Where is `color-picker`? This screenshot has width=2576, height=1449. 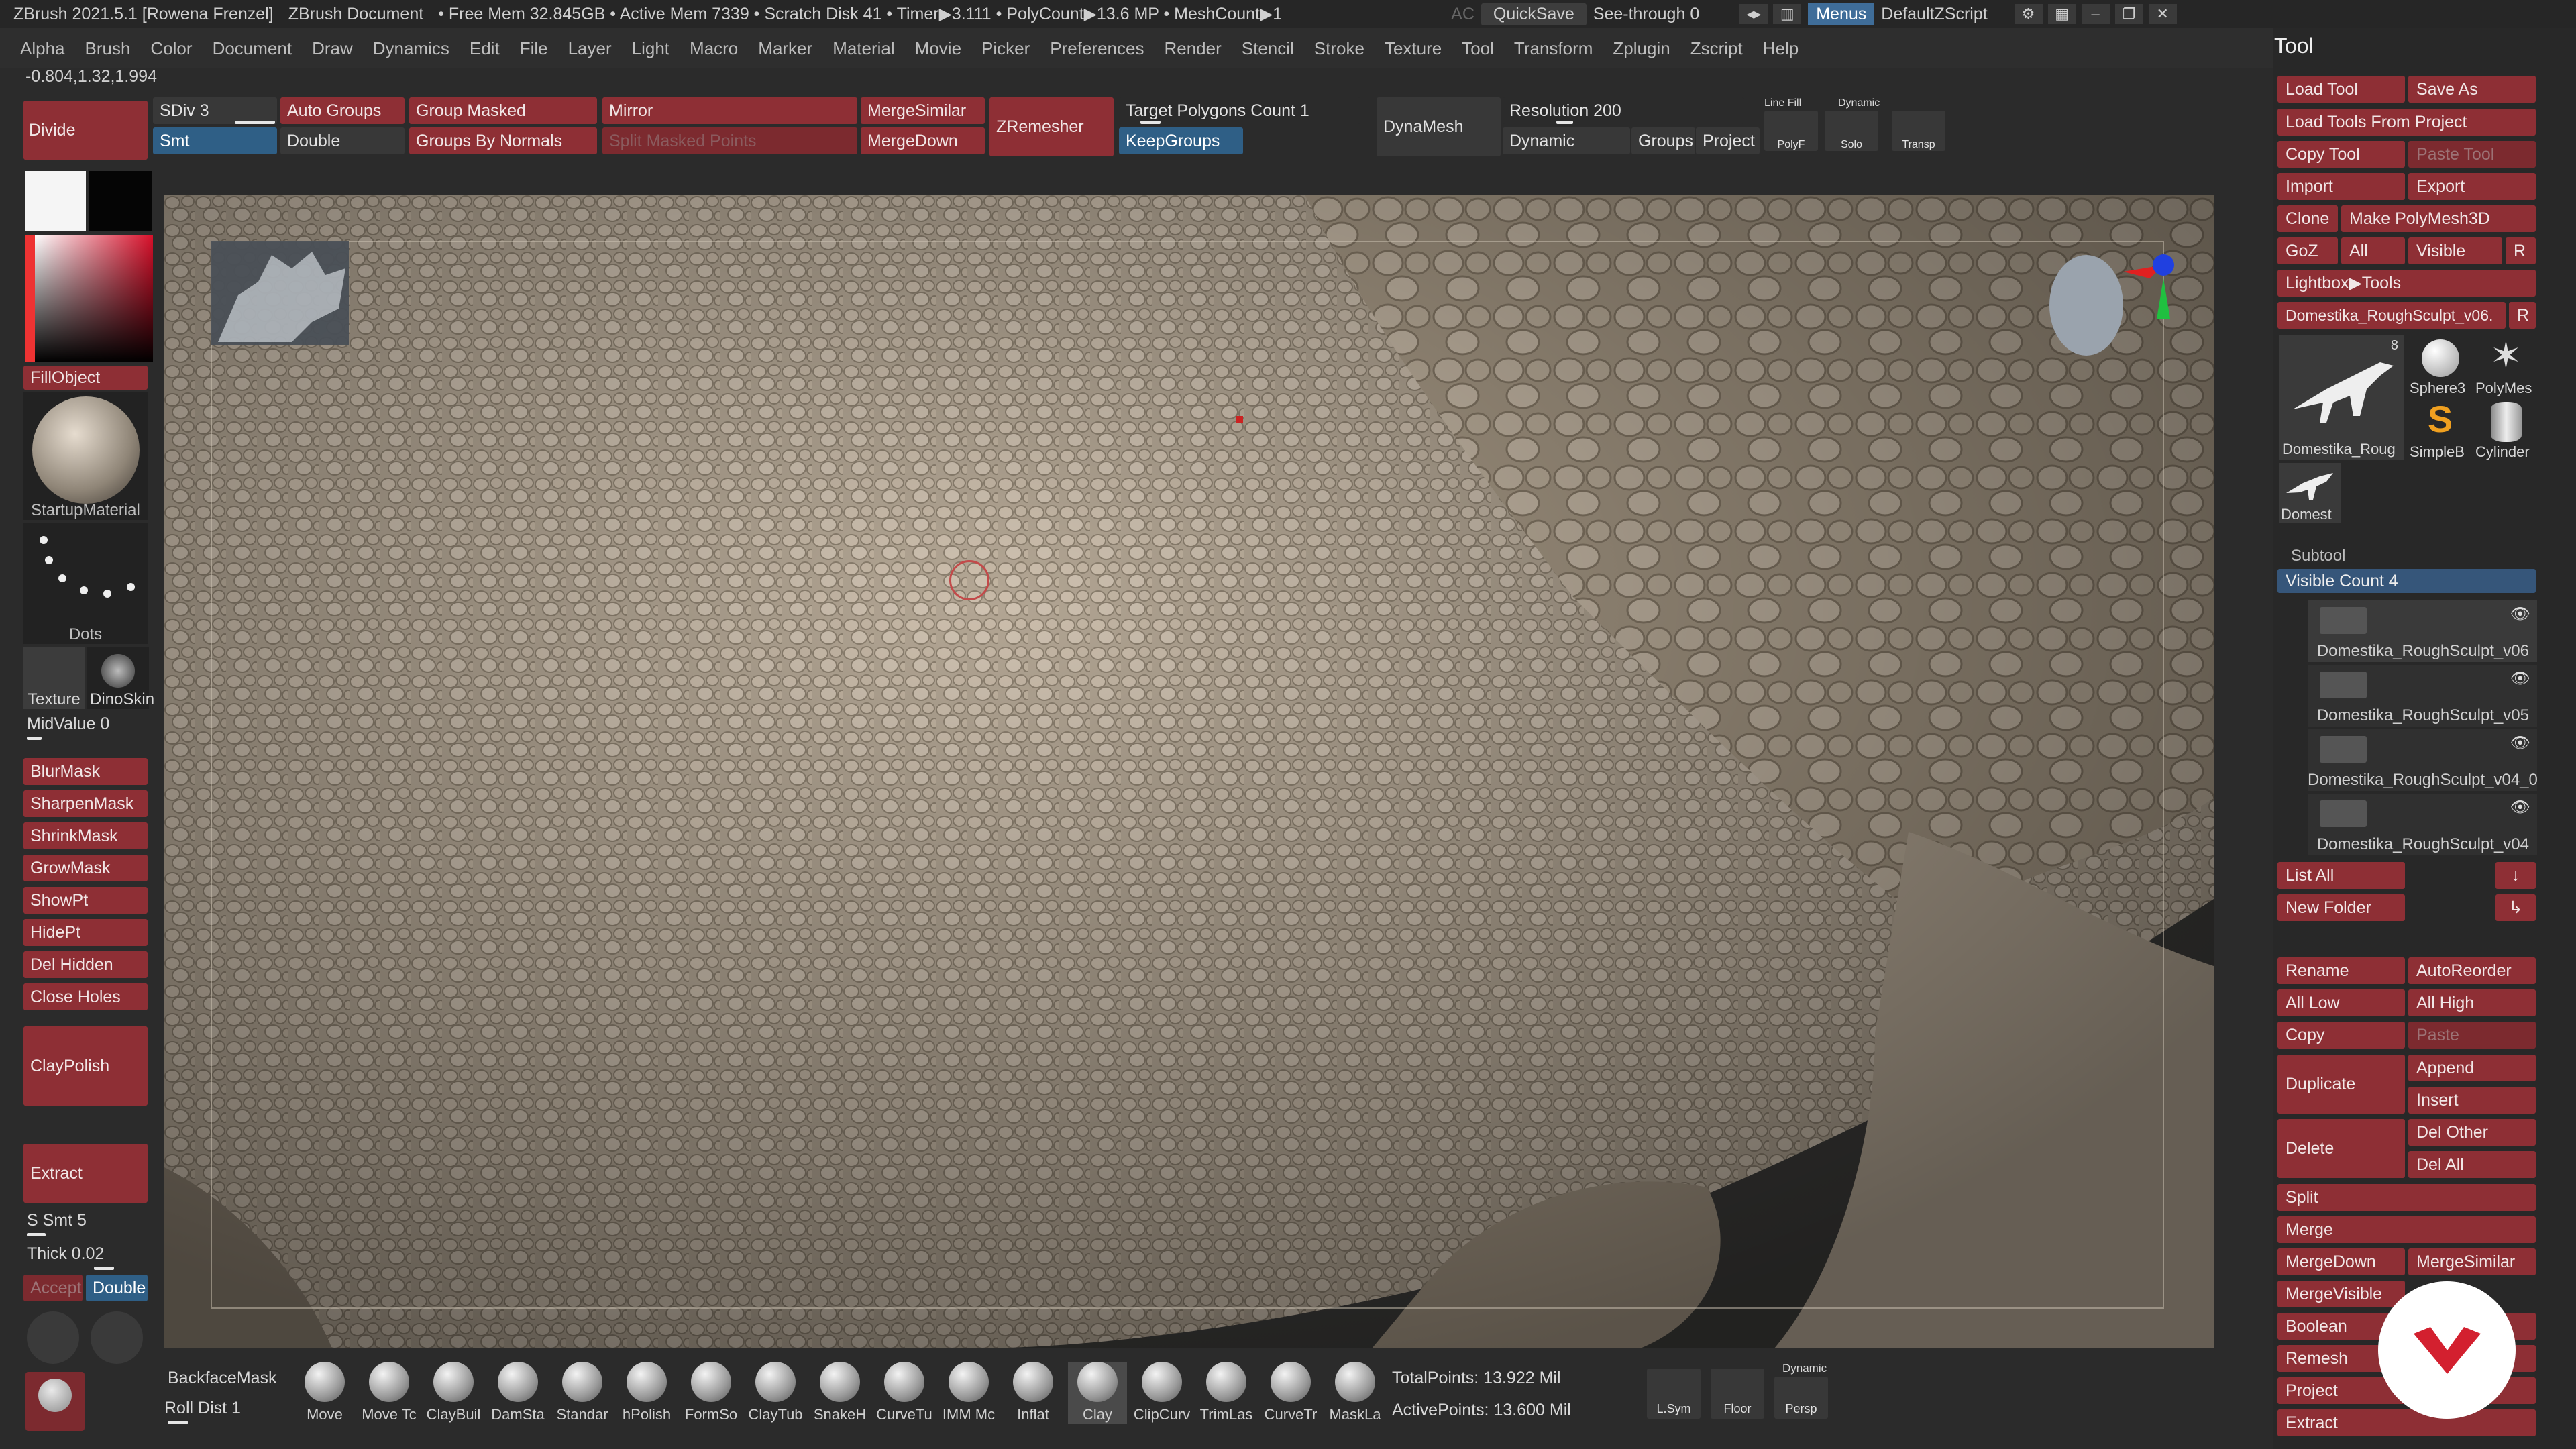
color-picker is located at coordinates (89, 298).